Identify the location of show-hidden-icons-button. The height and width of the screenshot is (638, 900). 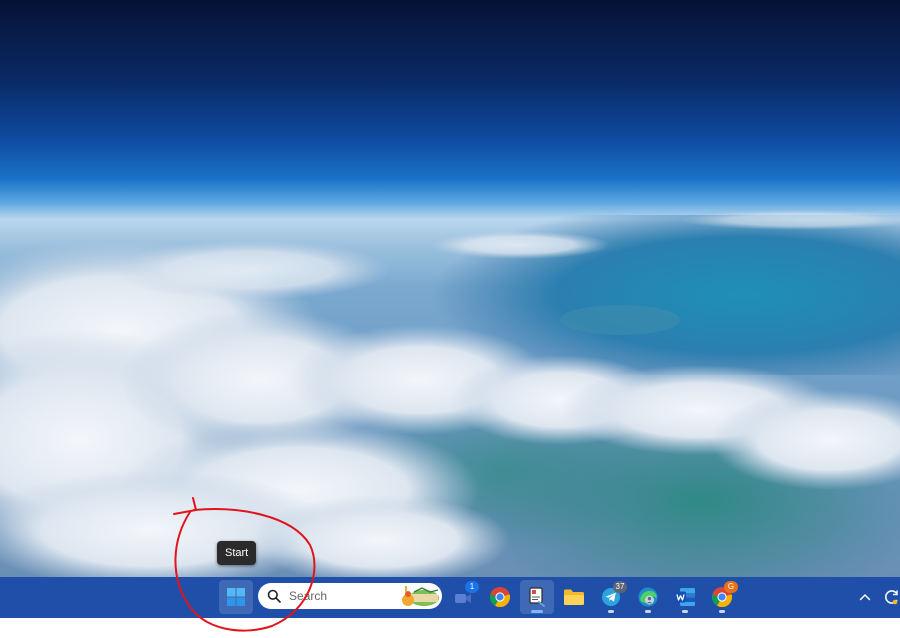
(865, 597).